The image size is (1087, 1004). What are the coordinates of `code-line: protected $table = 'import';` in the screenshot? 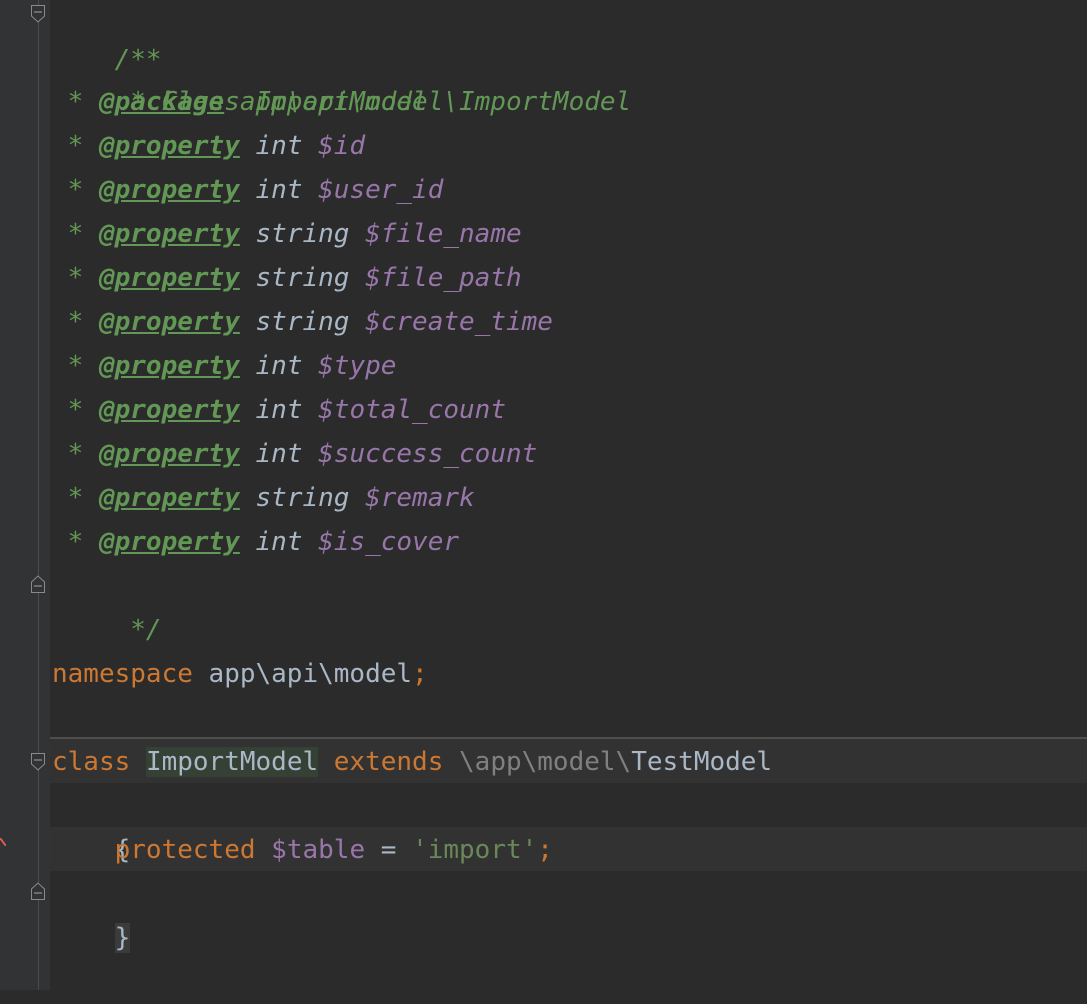 It's located at (302, 850).